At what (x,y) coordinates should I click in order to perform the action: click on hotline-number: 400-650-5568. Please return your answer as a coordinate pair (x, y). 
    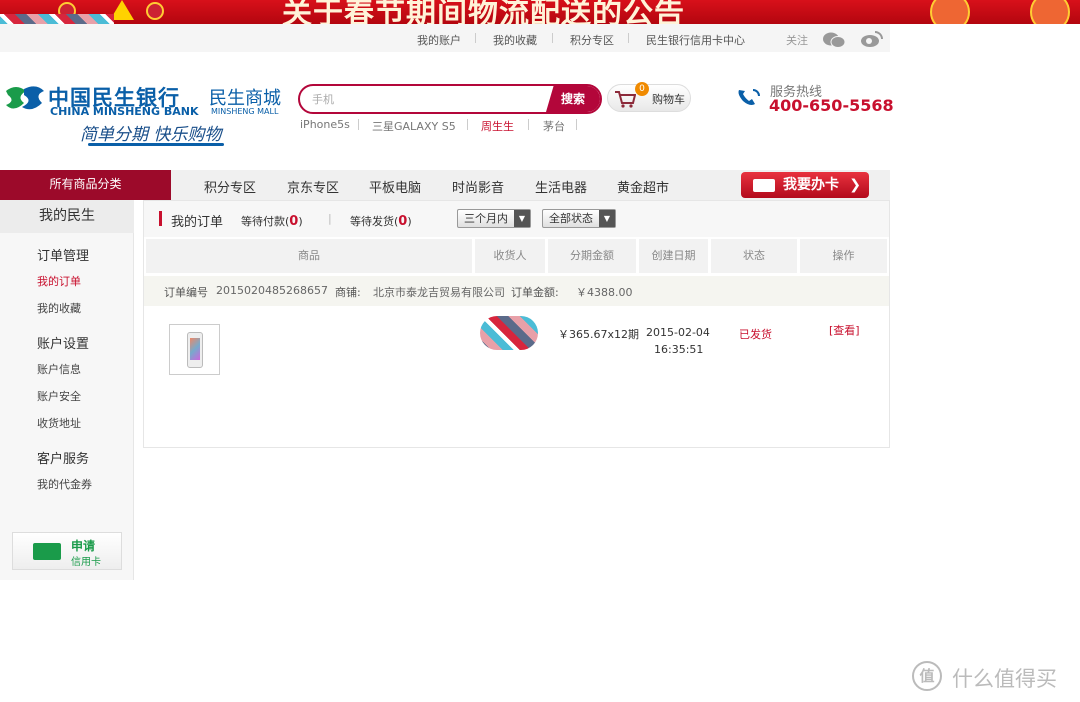
    Looking at the image, I should click on (831, 105).